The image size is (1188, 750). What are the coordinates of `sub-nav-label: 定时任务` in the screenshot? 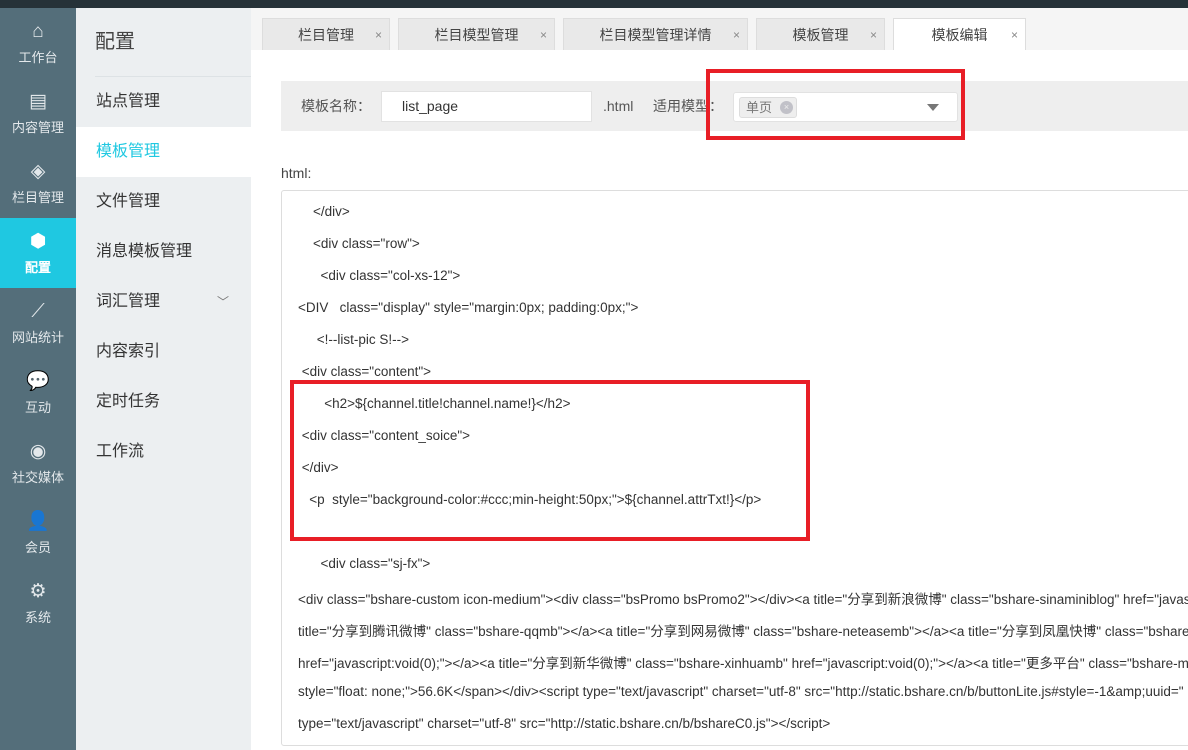 It's located at (128, 401).